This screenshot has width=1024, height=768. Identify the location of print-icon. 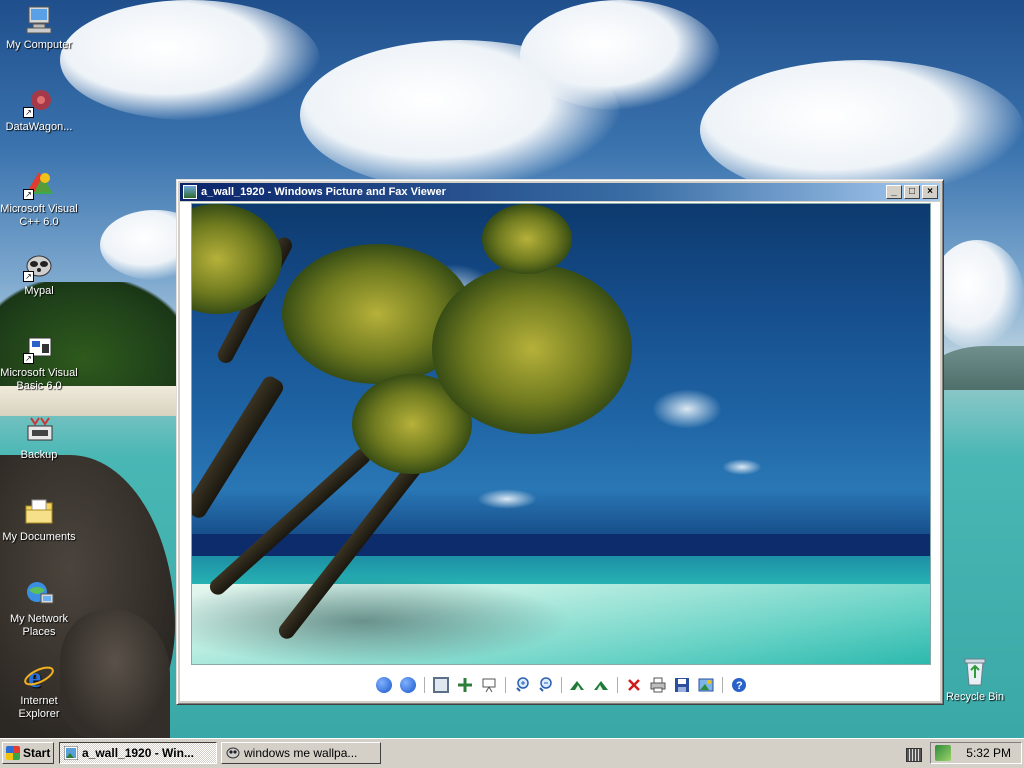
(658, 685).